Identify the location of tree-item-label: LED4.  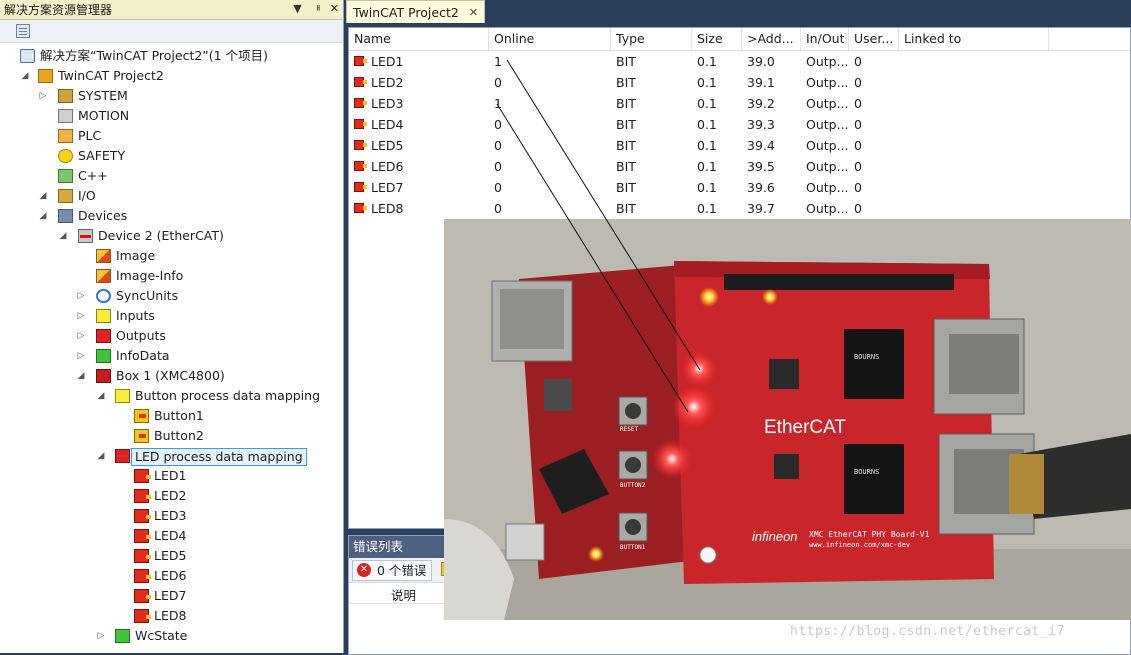
(170, 535).